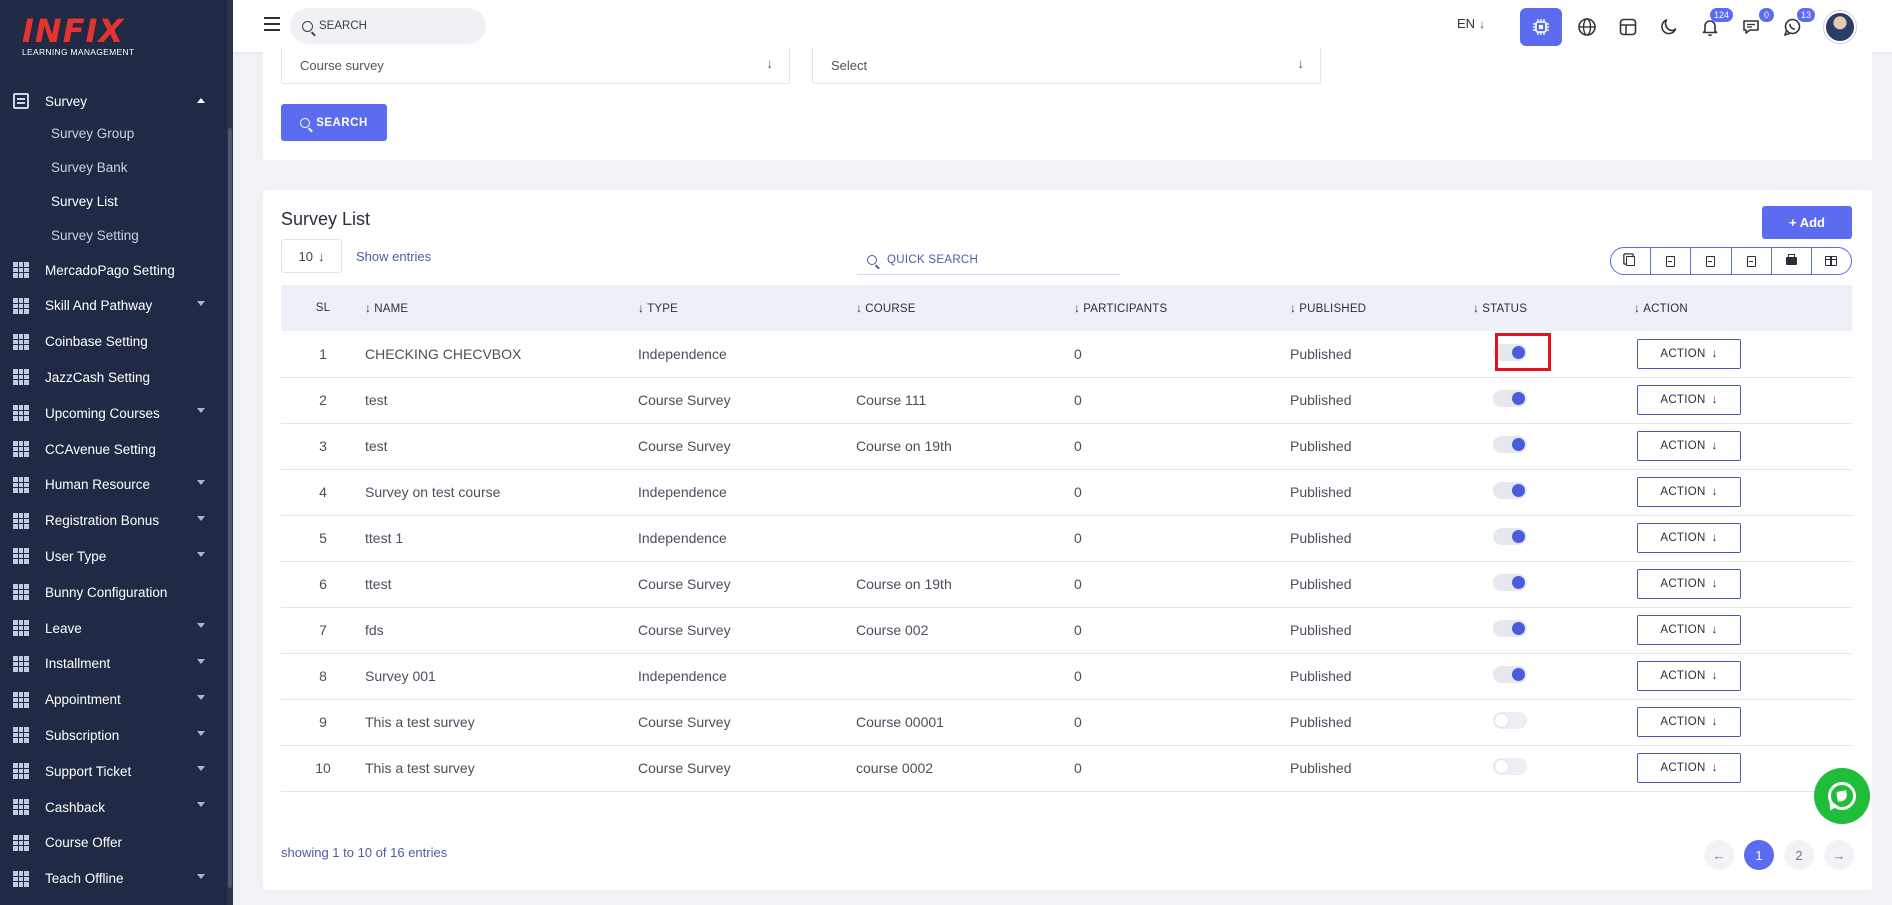 This screenshot has height=905, width=1892. Describe the element at coordinates (113, 270) in the screenshot. I see `sidebar-item-mercadopago-setting: MercadoPago Setting` at that location.